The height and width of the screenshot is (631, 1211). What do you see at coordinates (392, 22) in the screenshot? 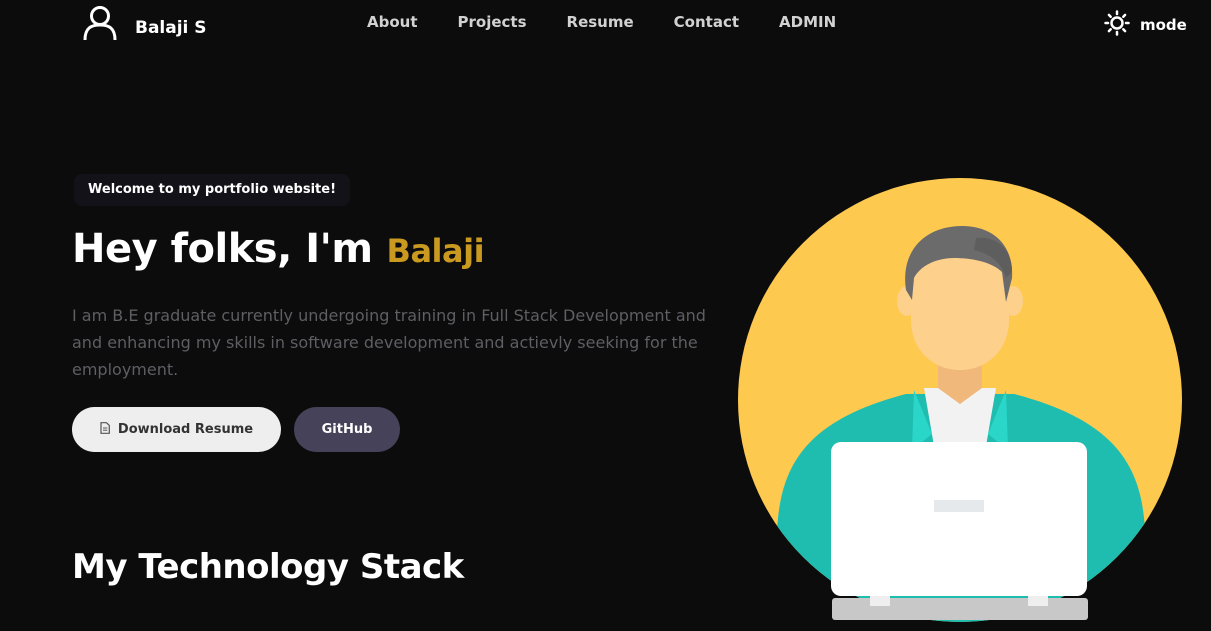
I see `nav-about: About` at bounding box center [392, 22].